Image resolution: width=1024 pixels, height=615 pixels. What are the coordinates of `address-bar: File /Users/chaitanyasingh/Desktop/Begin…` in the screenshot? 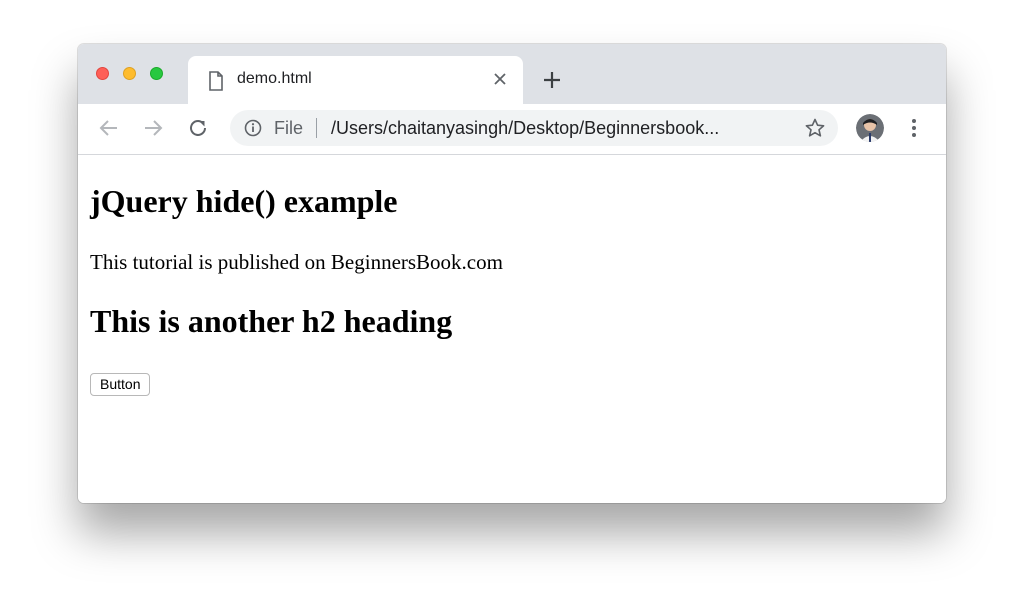 It's located at (534, 128).